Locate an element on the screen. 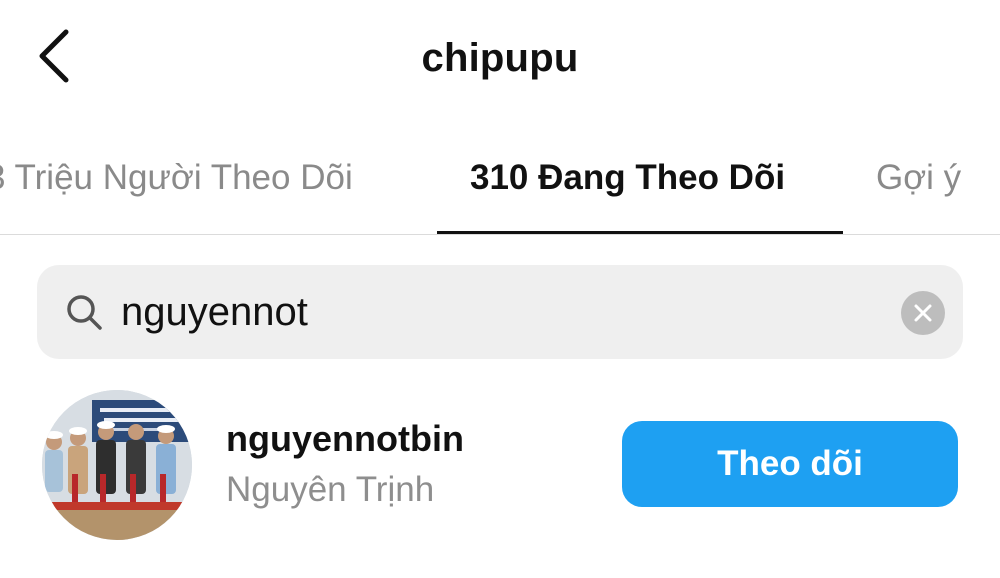  clear-icon is located at coordinates (923, 313).